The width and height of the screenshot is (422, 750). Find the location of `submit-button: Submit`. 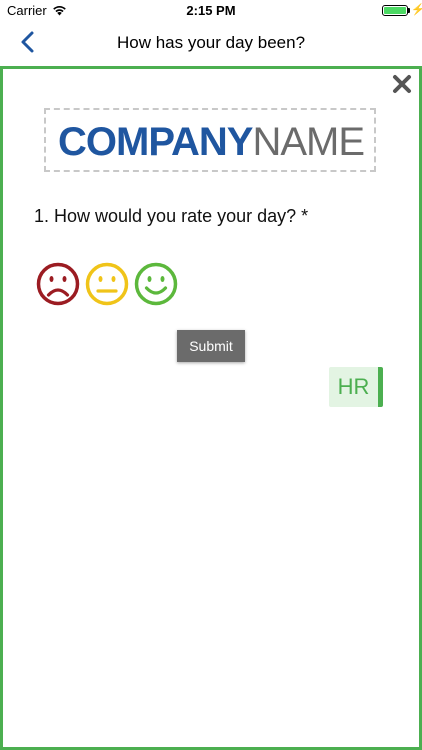

submit-button: Submit is located at coordinates (211, 346).